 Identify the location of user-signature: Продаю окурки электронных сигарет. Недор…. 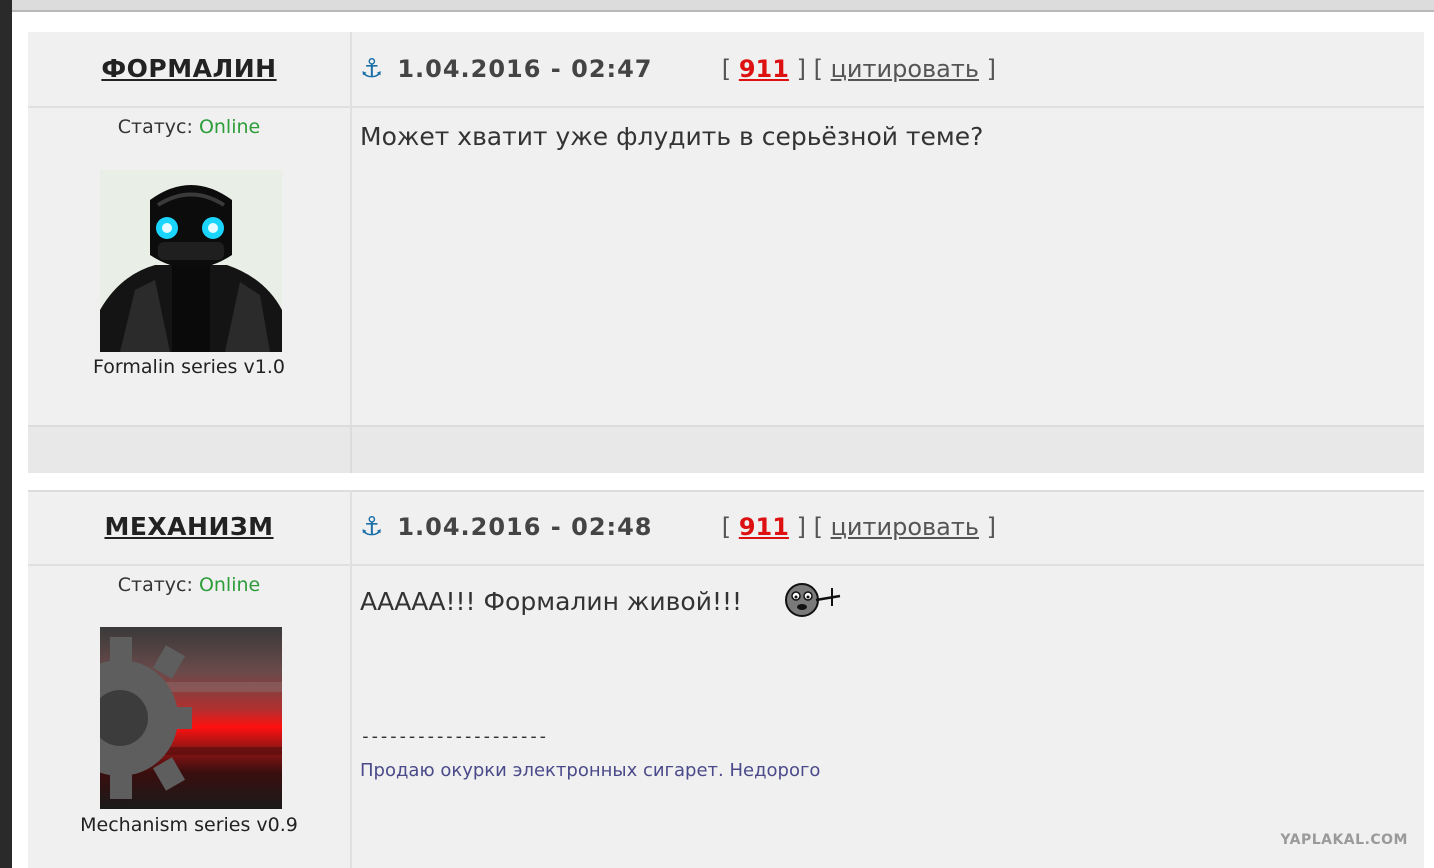
(590, 770).